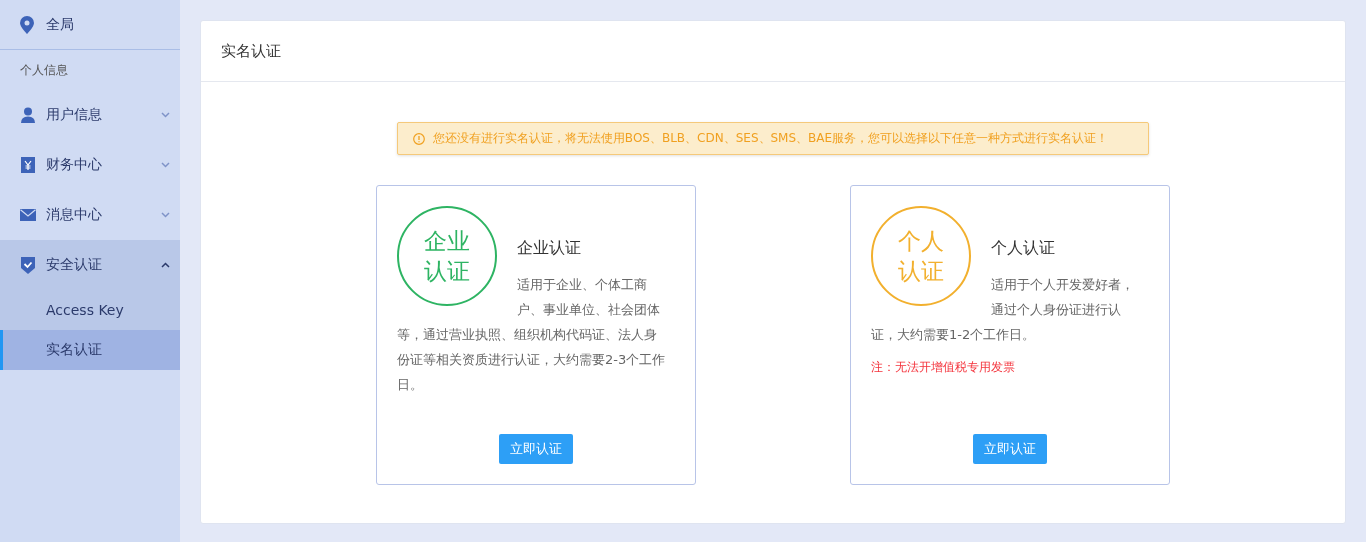  Describe the element at coordinates (27, 24) in the screenshot. I see `location-pin-icon` at that location.